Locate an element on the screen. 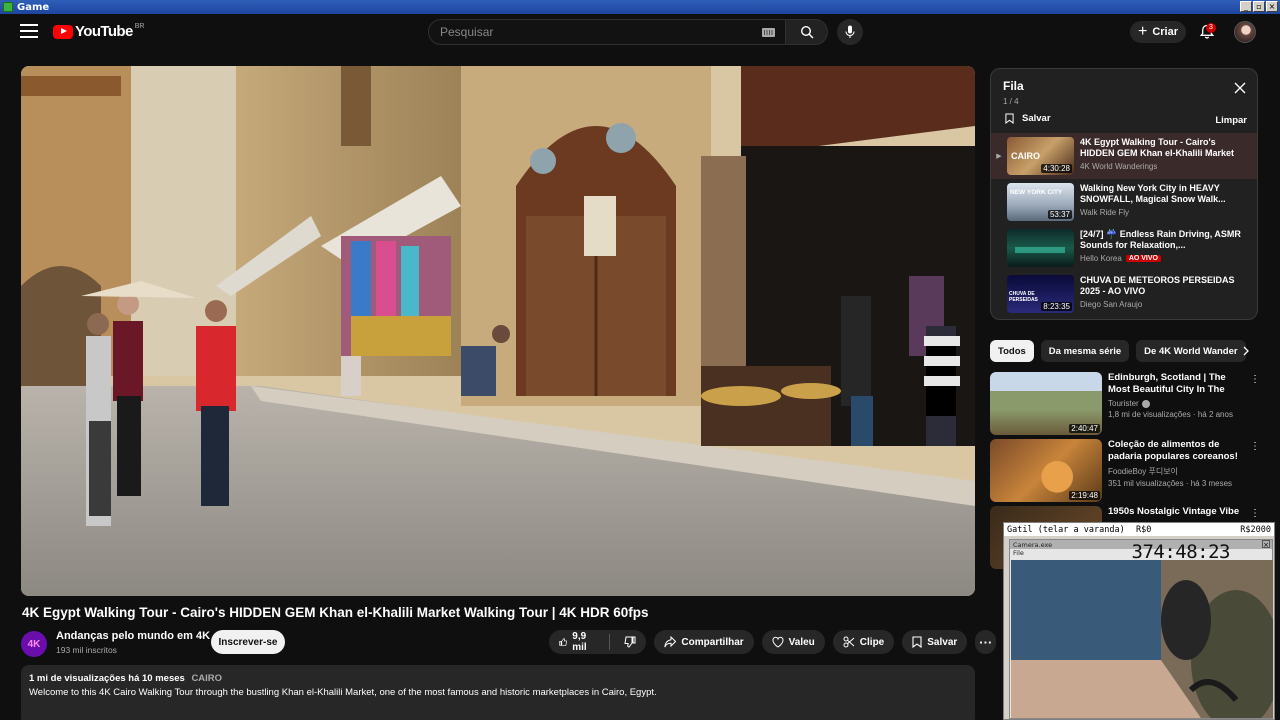  microphone-icon is located at coordinates (850, 31).